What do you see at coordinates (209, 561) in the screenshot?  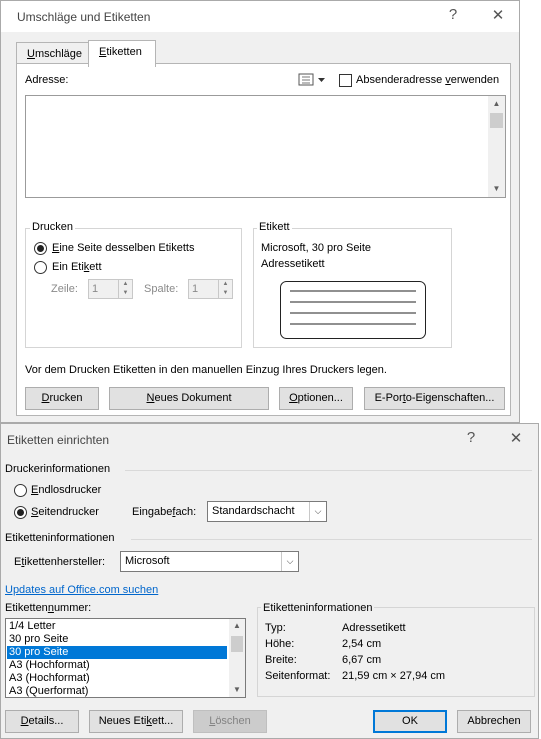 I see `vendor-select: Microsoft ⌵` at bounding box center [209, 561].